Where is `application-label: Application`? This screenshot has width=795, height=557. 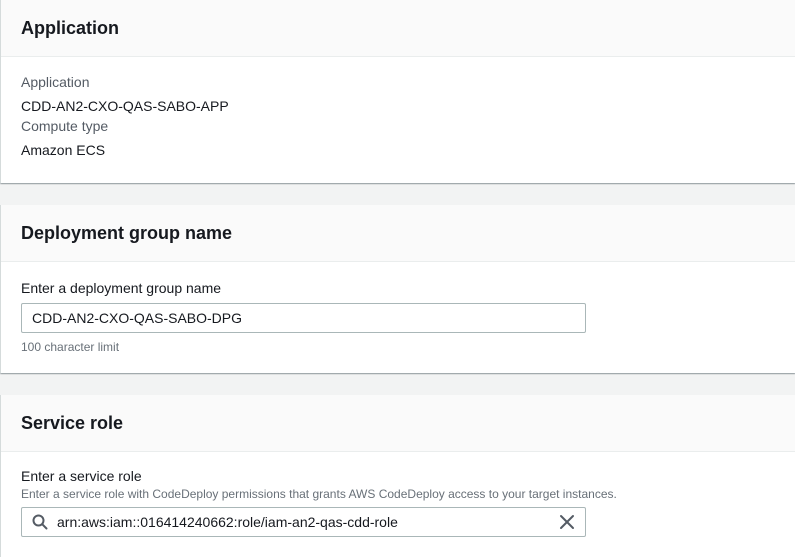 application-label: Application is located at coordinates (55, 82).